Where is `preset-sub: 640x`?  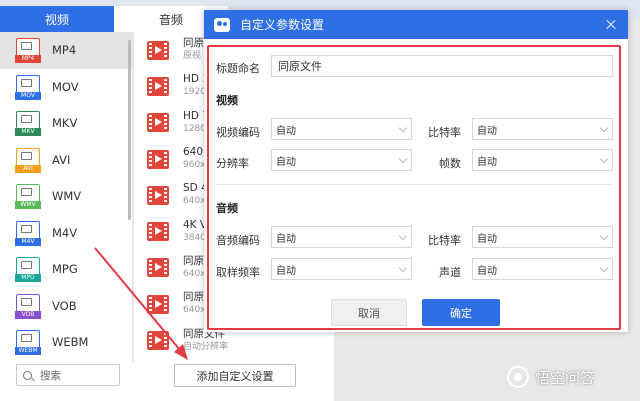 preset-sub: 640x is located at coordinates (194, 310).